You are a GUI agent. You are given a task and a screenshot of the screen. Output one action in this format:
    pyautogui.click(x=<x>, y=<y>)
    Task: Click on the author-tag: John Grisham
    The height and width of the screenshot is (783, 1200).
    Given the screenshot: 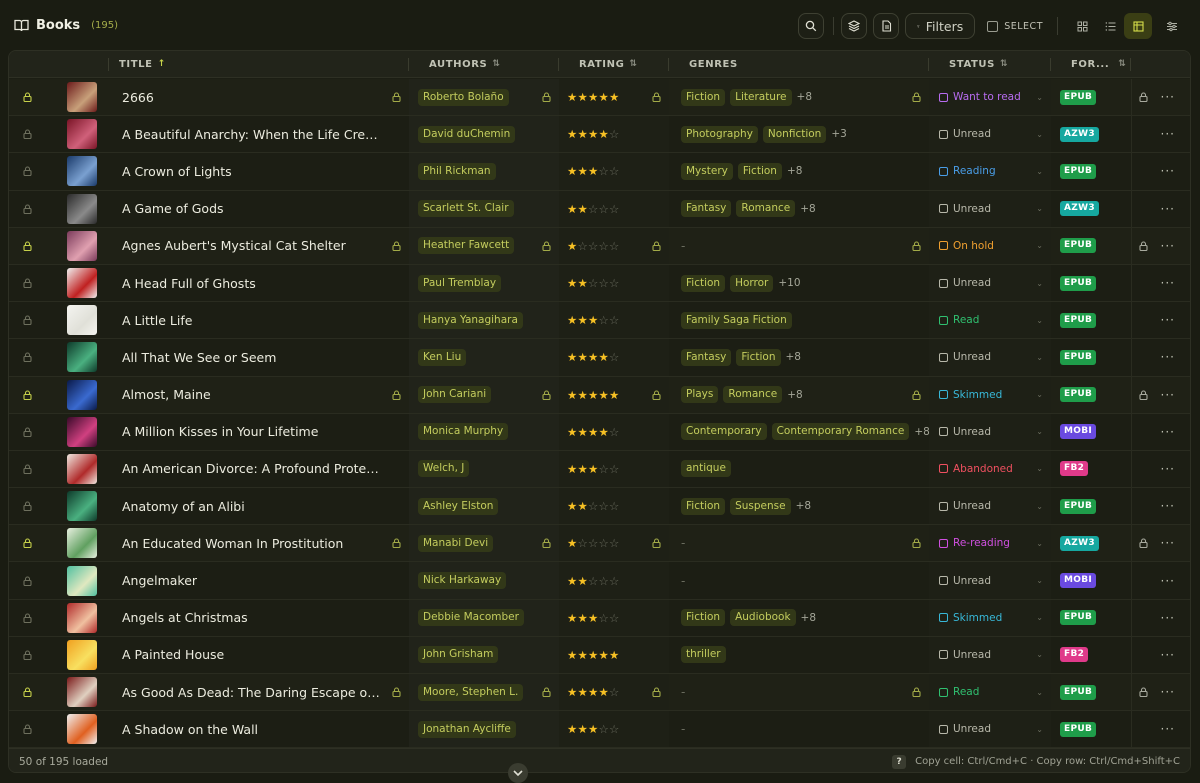 What is the action you would take?
    pyautogui.click(x=458, y=655)
    